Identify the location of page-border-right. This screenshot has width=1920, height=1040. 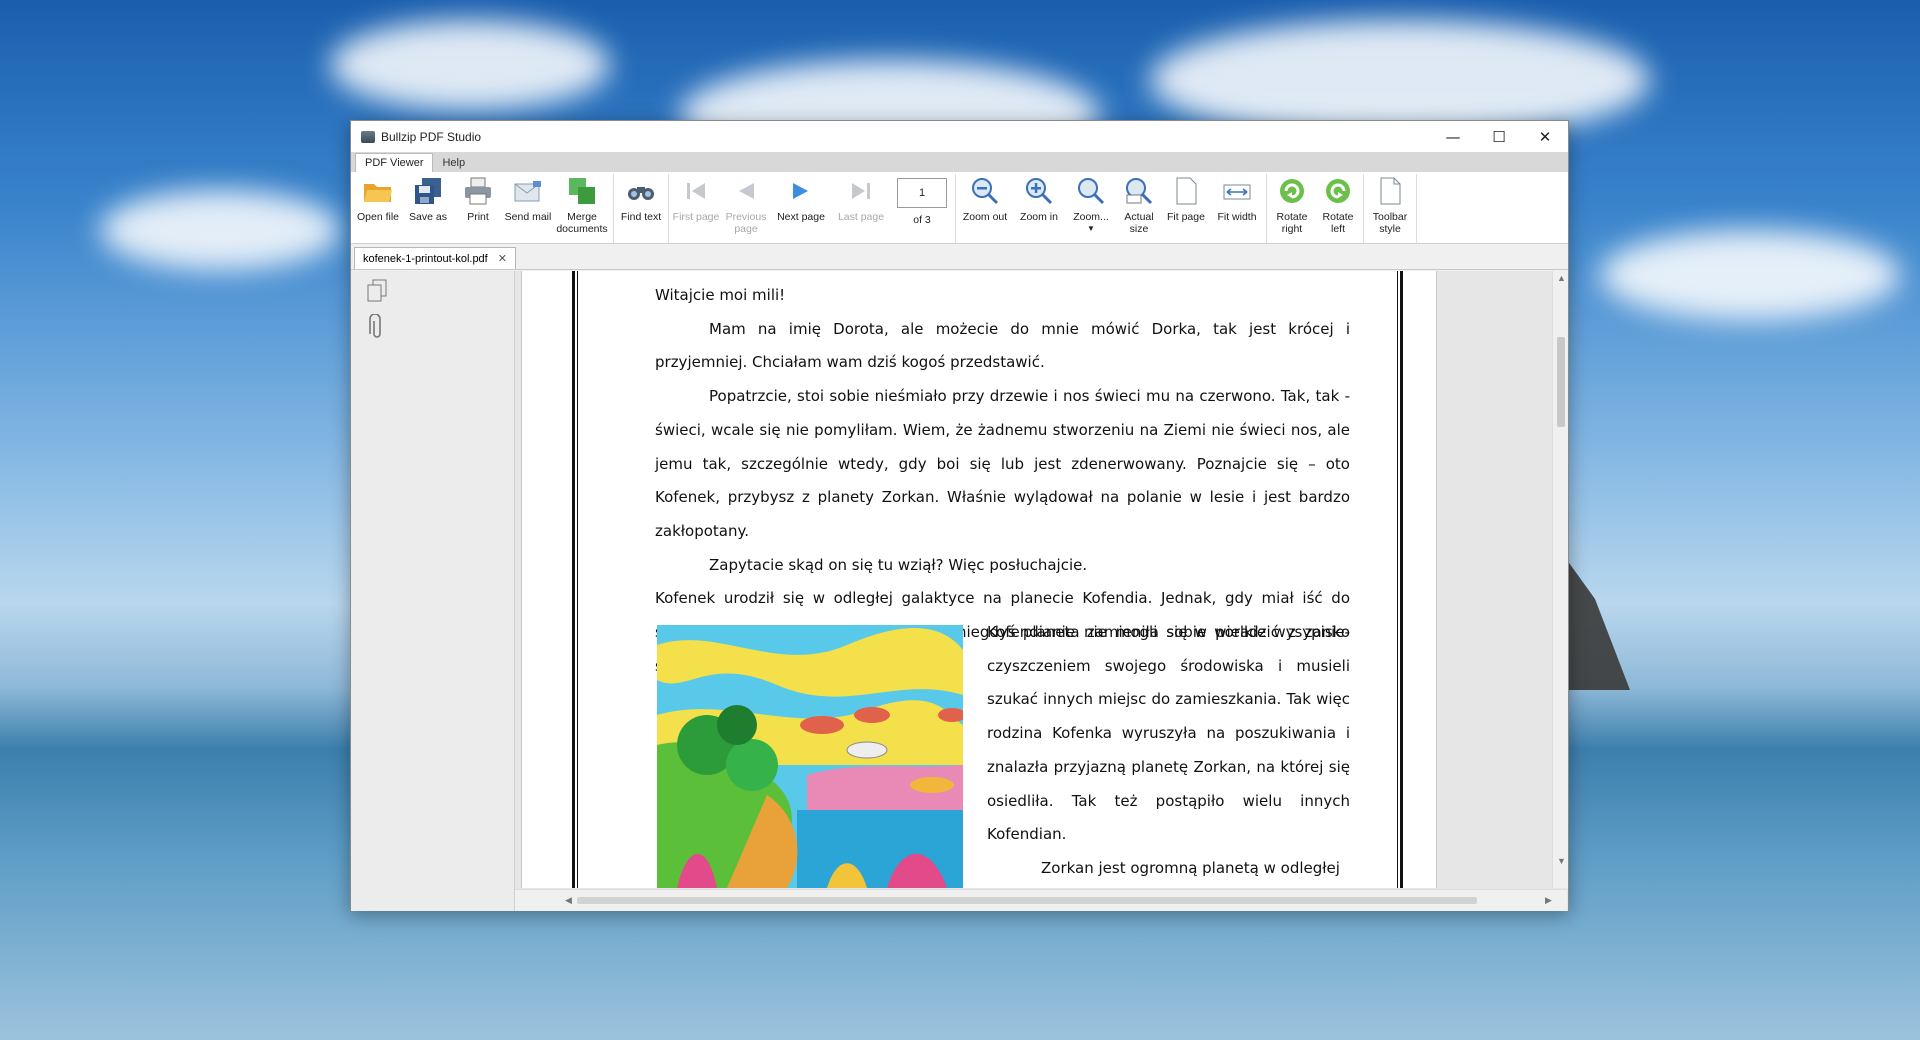
(1400, 579).